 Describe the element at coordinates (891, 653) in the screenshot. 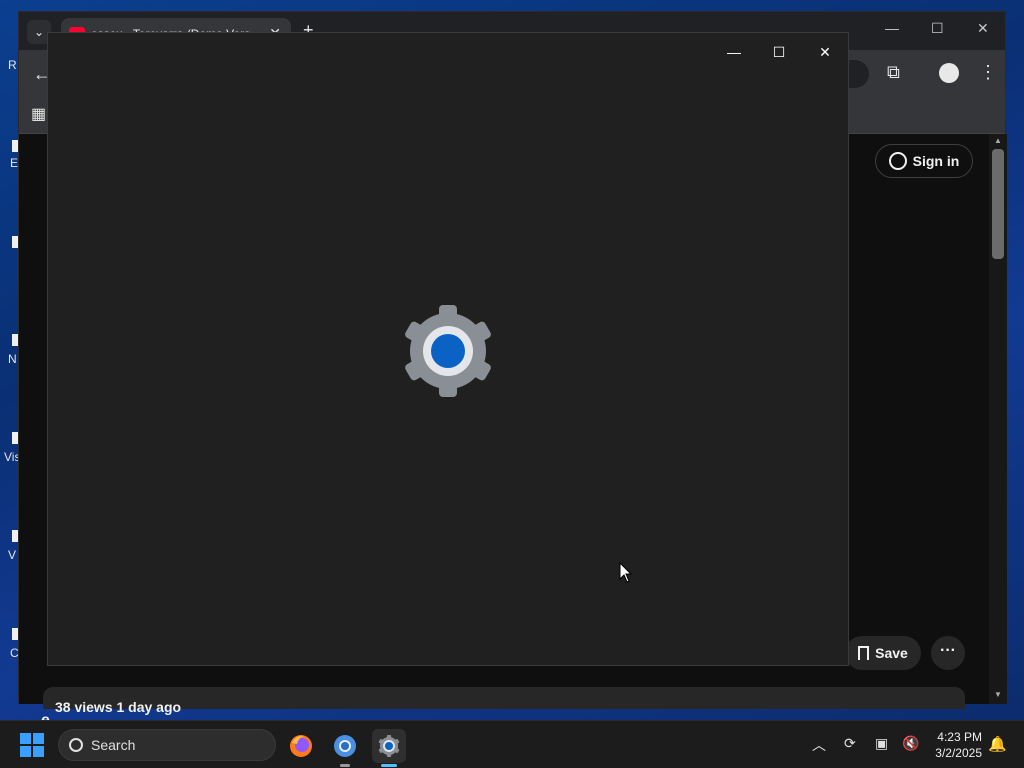

I see `save-label: Save` at that location.